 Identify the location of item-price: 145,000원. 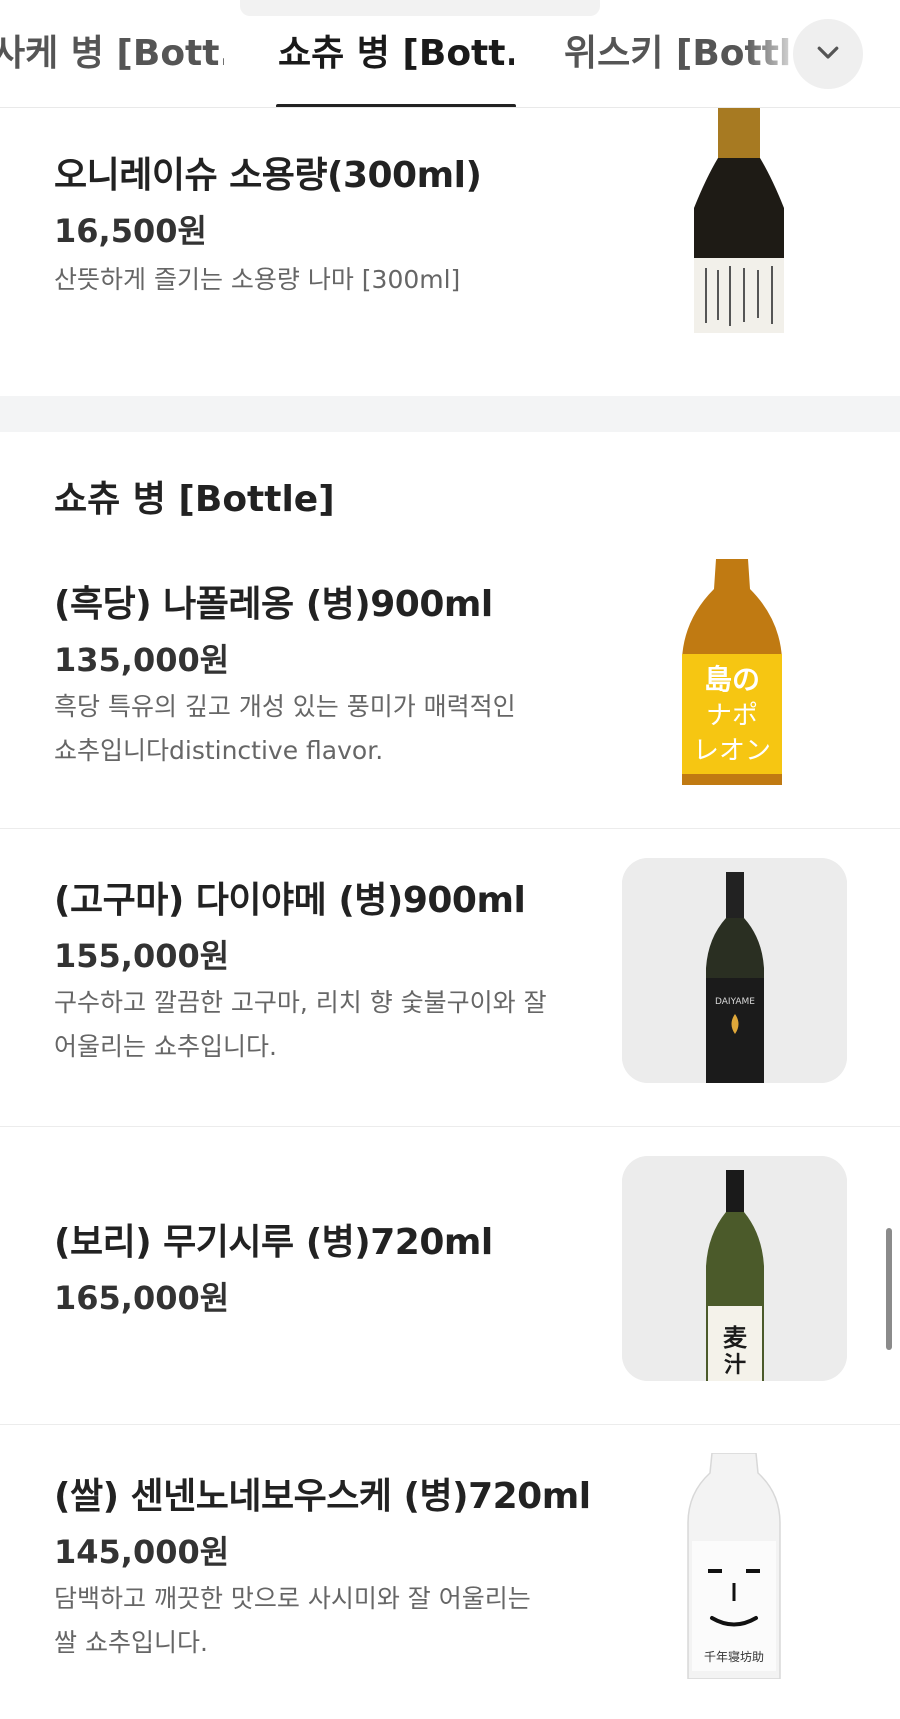
(142, 1552).